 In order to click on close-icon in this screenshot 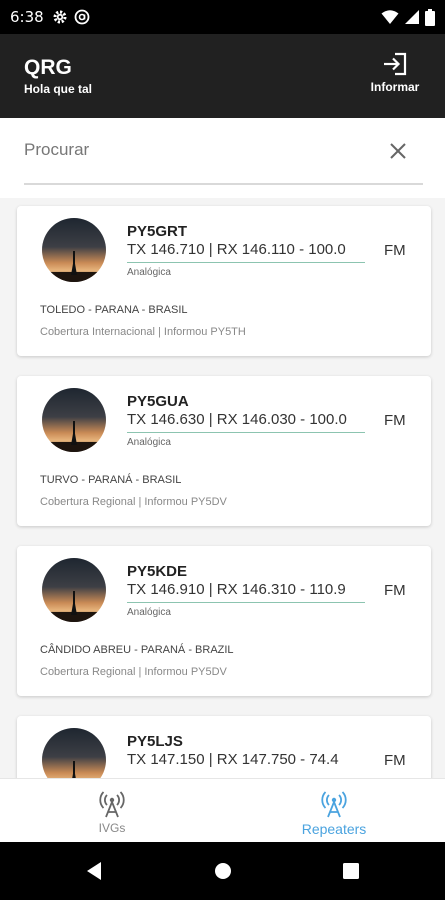, I will do `click(398, 151)`.